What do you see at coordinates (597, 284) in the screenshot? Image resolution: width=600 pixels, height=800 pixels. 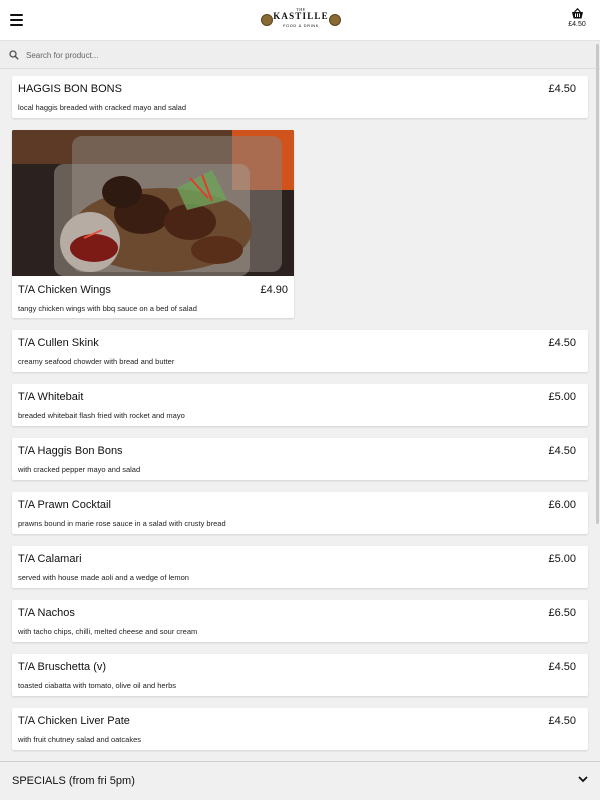 I see `scrollbar` at bounding box center [597, 284].